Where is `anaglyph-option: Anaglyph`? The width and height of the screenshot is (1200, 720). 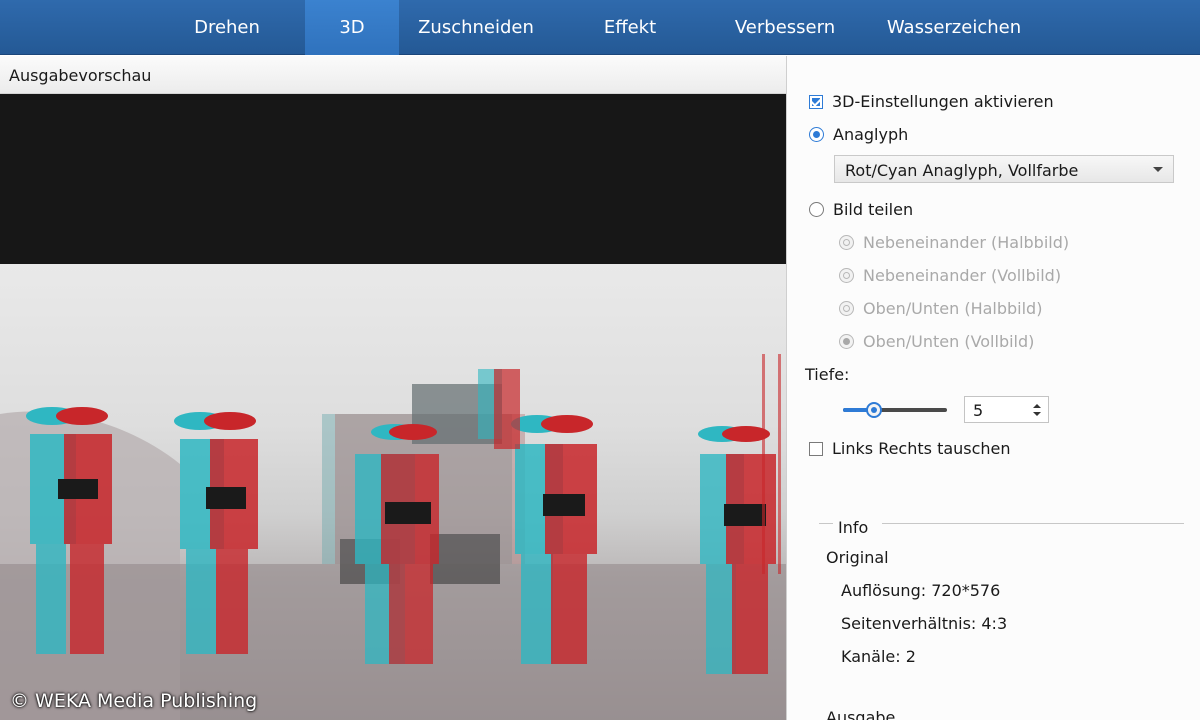 anaglyph-option: Anaglyph is located at coordinates (858, 134).